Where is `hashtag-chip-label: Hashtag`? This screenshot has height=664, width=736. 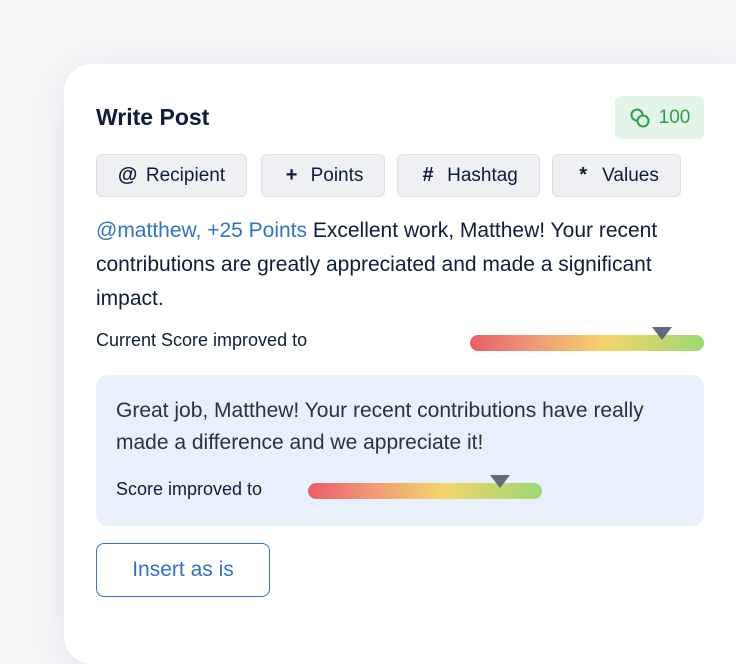 hashtag-chip-label: Hashtag is located at coordinates (482, 175).